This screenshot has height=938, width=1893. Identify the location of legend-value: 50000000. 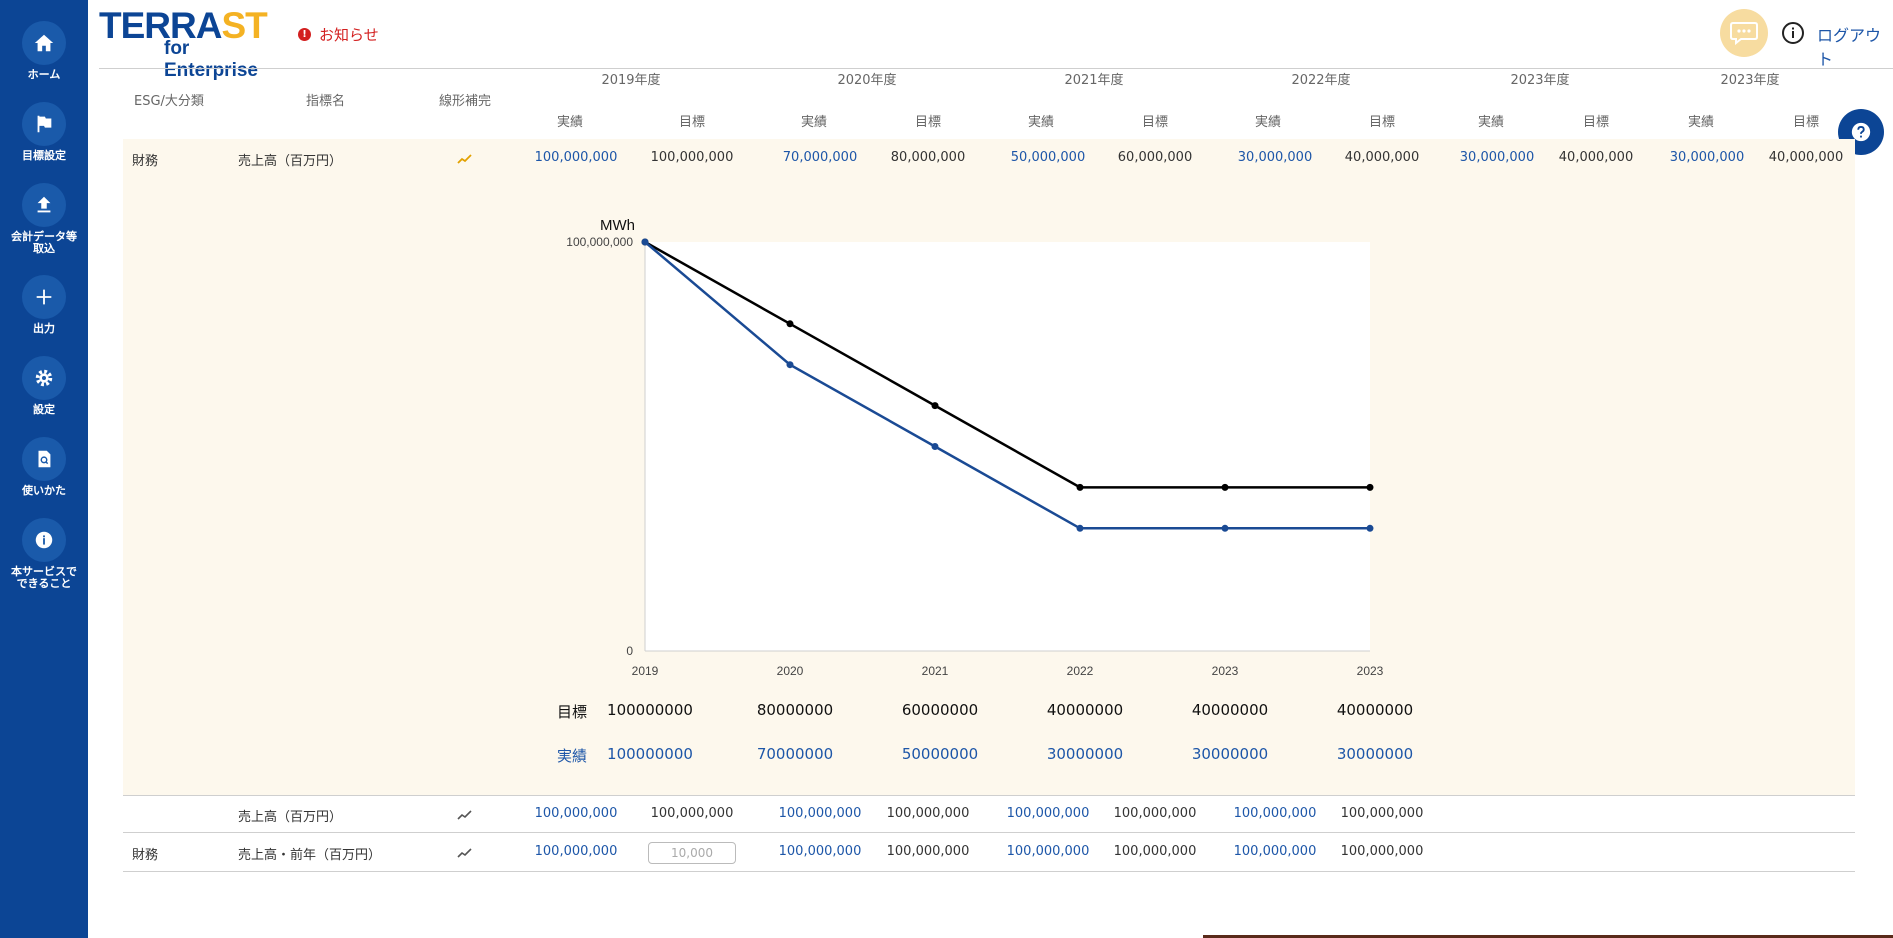
(940, 754).